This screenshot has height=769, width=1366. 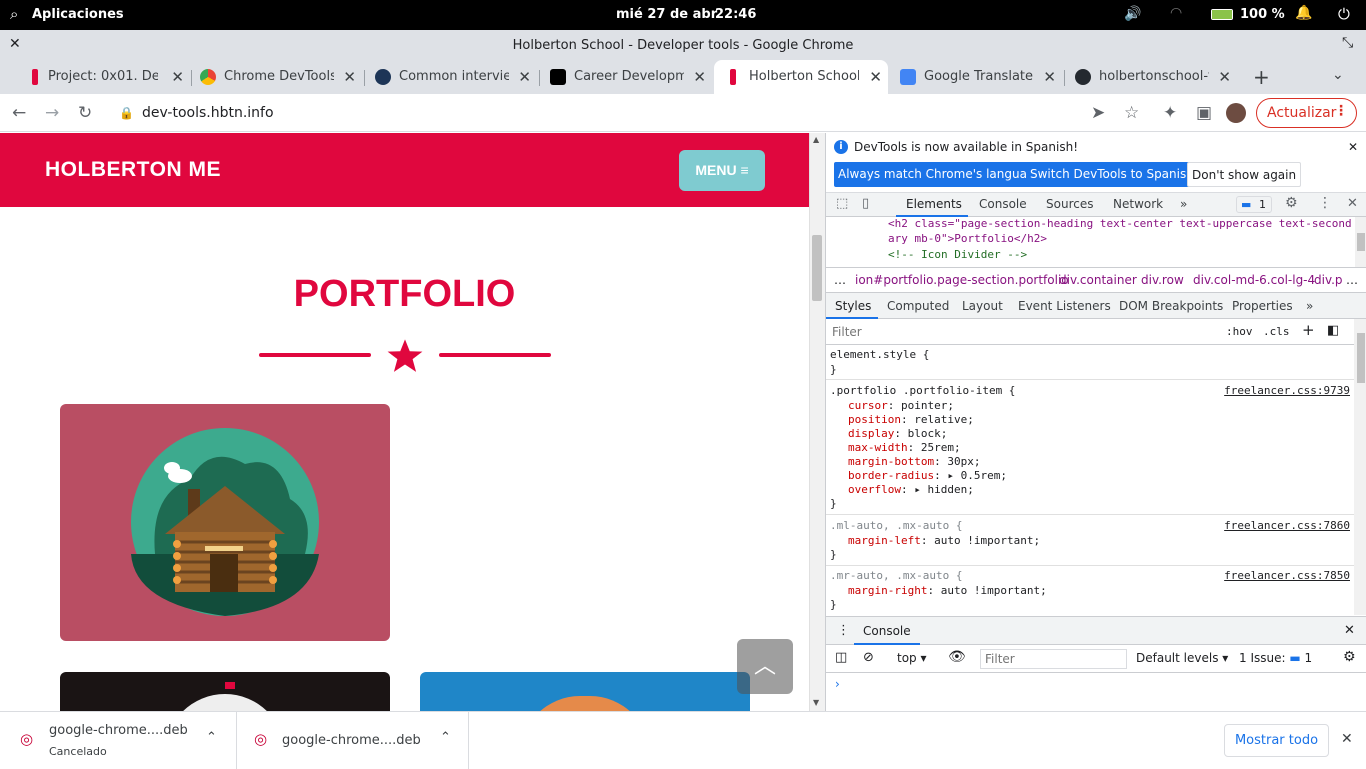 I want to click on switch-spanish-button: Switch DevTools to Spanish, so click(x=1112, y=174).